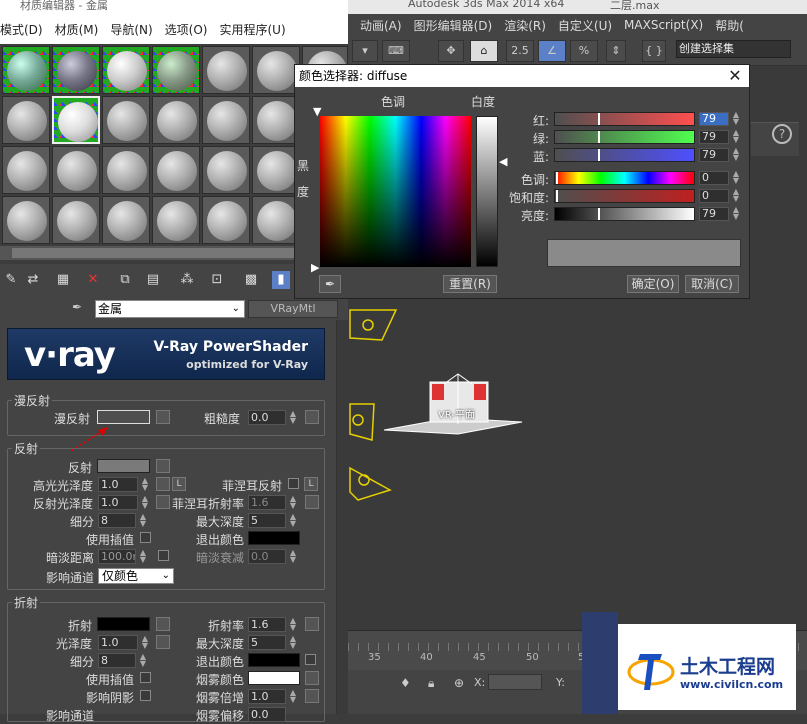  What do you see at coordinates (624, 155) in the screenshot?
I see `blue-slider` at bounding box center [624, 155].